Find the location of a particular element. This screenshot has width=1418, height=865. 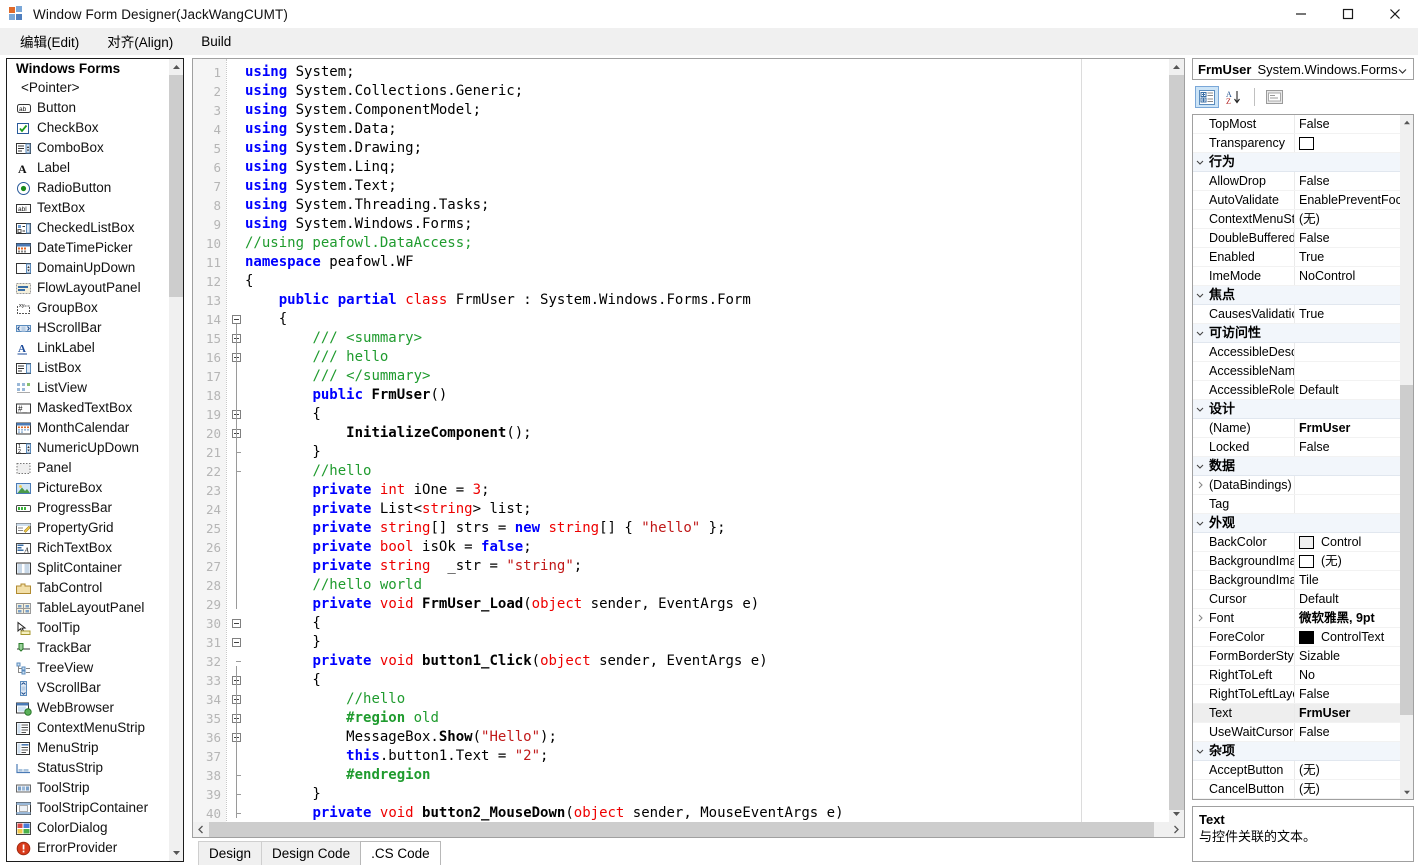

property-row-doublebuffered: DoubleBuffered False is located at coordinates (1296, 238).